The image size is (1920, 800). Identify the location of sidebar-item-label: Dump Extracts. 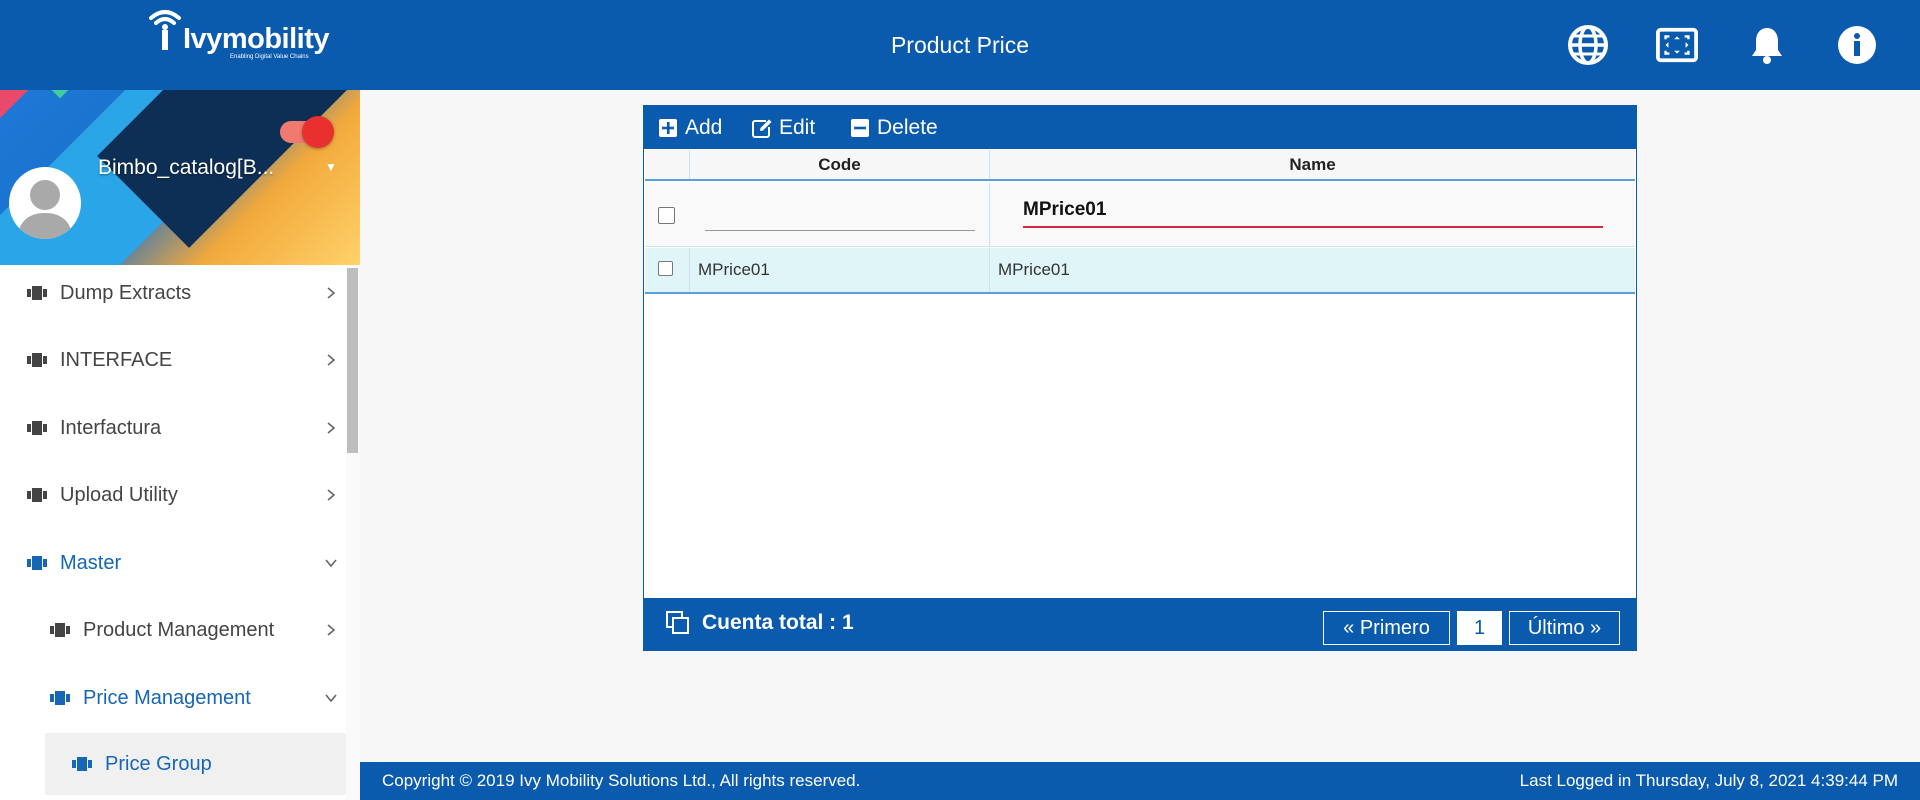
(126, 292).